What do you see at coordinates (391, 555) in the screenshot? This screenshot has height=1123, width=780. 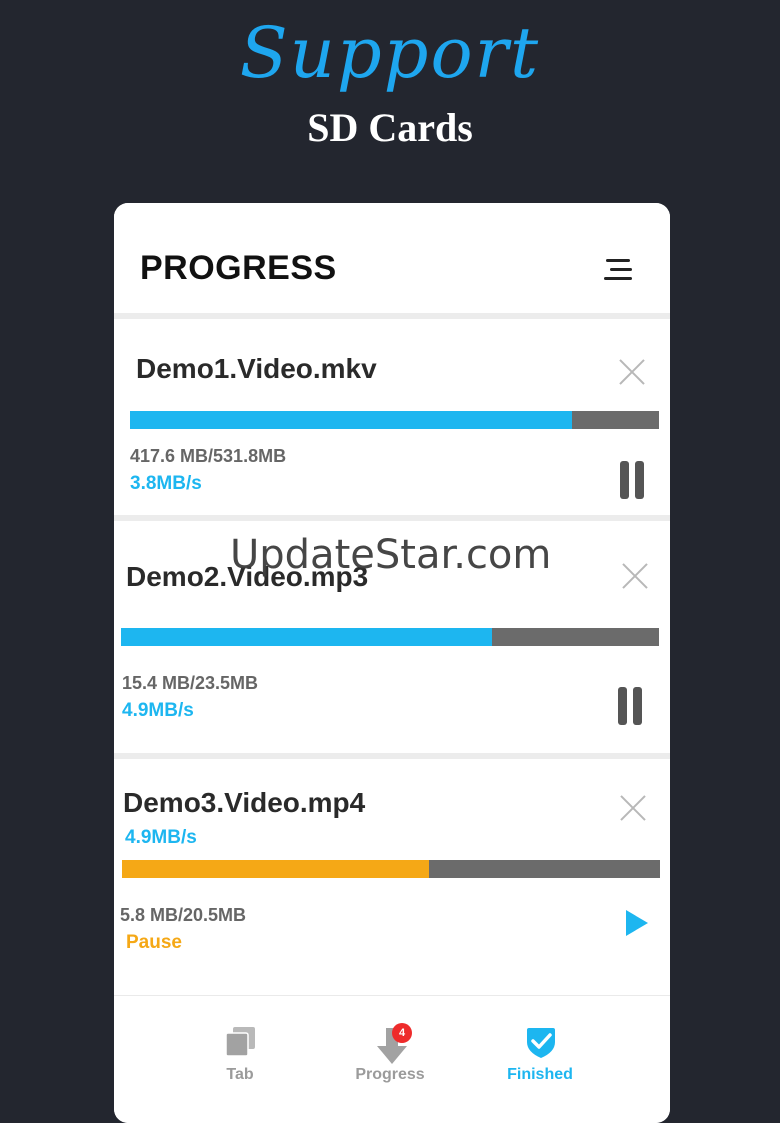 I see `watermark: UpdateStar.com` at bounding box center [391, 555].